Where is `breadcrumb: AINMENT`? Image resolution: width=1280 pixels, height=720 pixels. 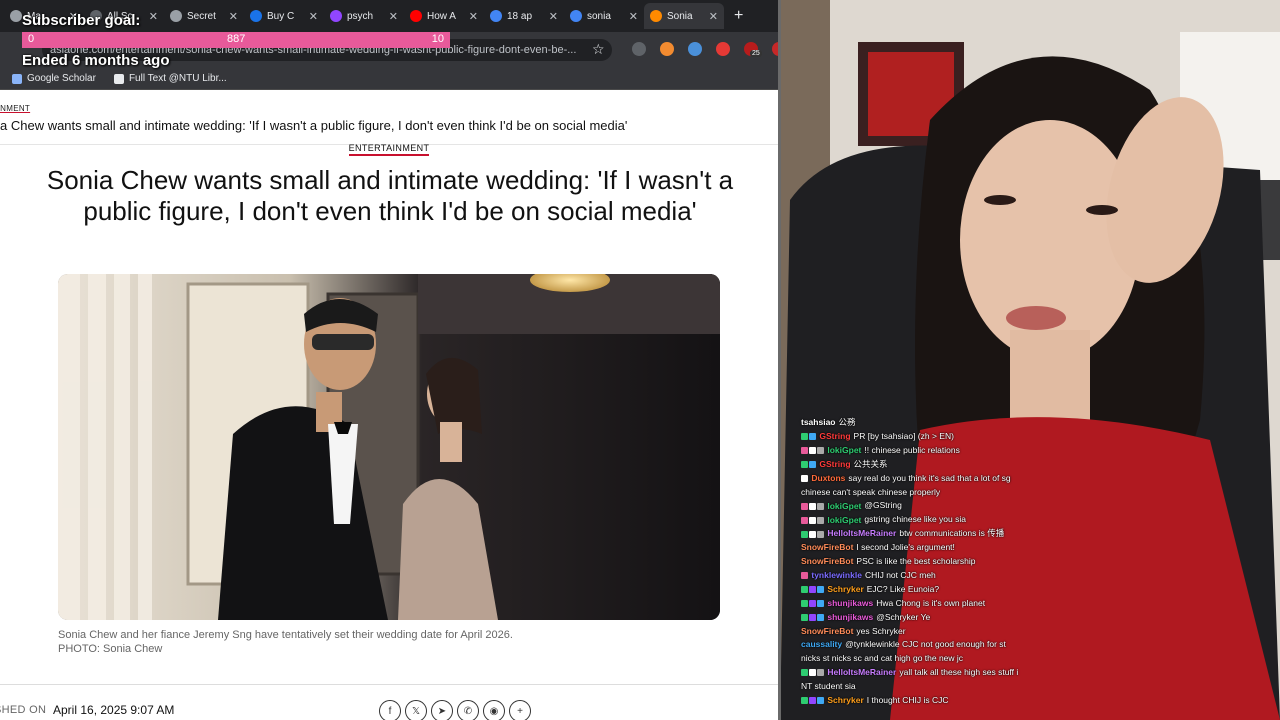 breadcrumb: AINMENT is located at coordinates (15, 108).